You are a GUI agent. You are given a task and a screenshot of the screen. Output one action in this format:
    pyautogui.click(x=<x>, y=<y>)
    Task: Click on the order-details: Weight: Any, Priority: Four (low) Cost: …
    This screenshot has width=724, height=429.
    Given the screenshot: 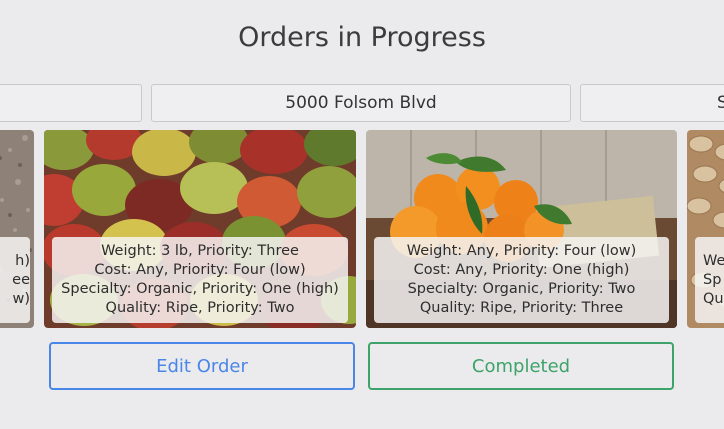 What is the action you would take?
    pyautogui.click(x=521, y=280)
    